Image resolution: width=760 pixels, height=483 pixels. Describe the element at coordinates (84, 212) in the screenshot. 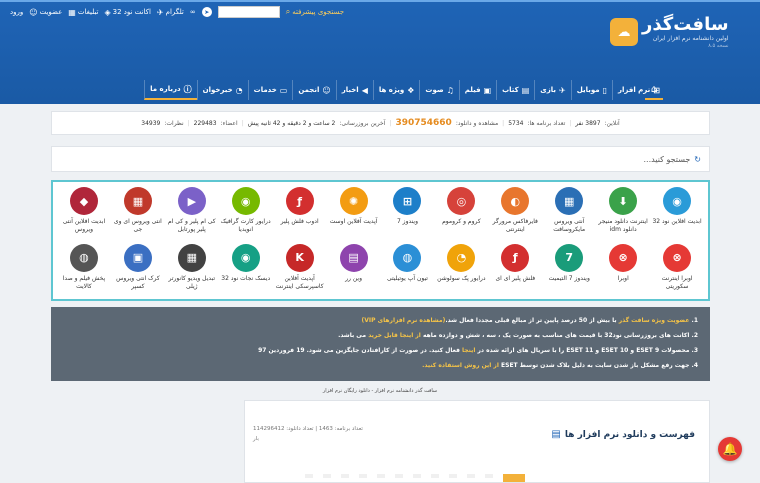

I see `software-item: ◆ ابدیت افلاین آنتی ویروس` at that location.